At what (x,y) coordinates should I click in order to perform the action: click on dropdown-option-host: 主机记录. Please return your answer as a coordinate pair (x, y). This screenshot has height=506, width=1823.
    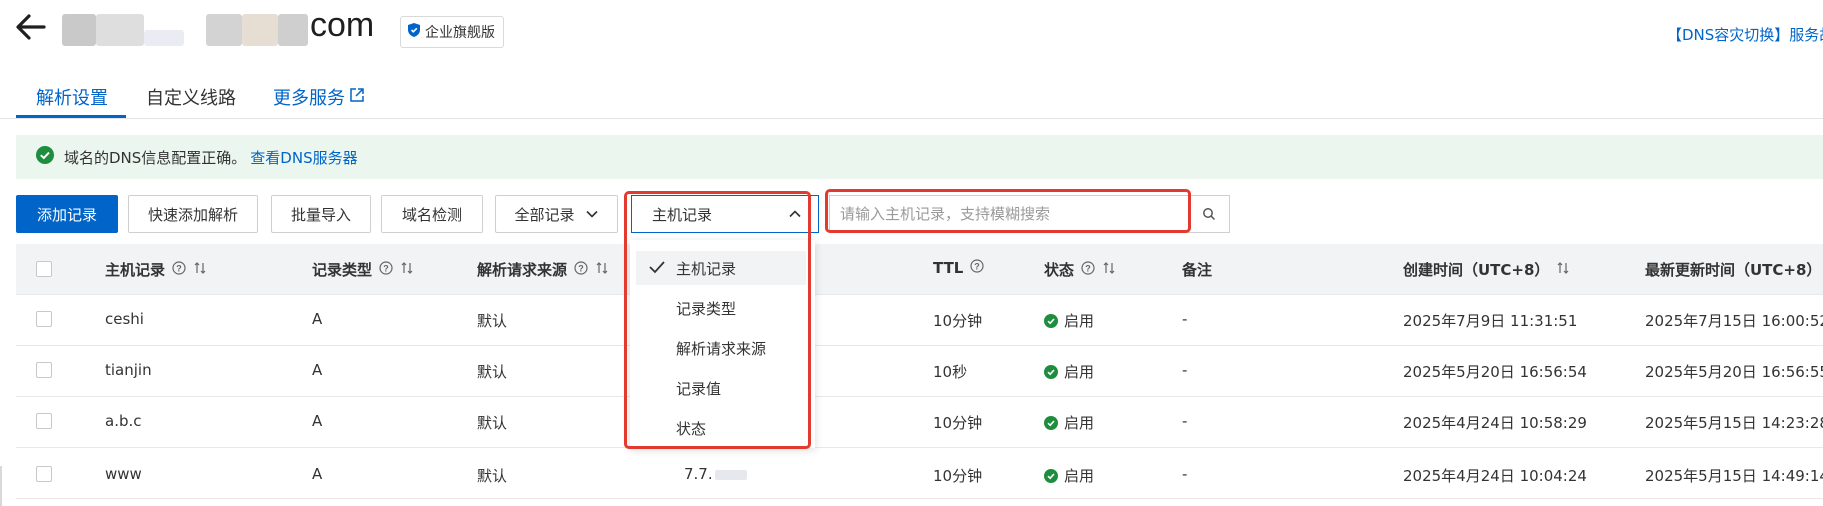
    Looking at the image, I should click on (721, 268).